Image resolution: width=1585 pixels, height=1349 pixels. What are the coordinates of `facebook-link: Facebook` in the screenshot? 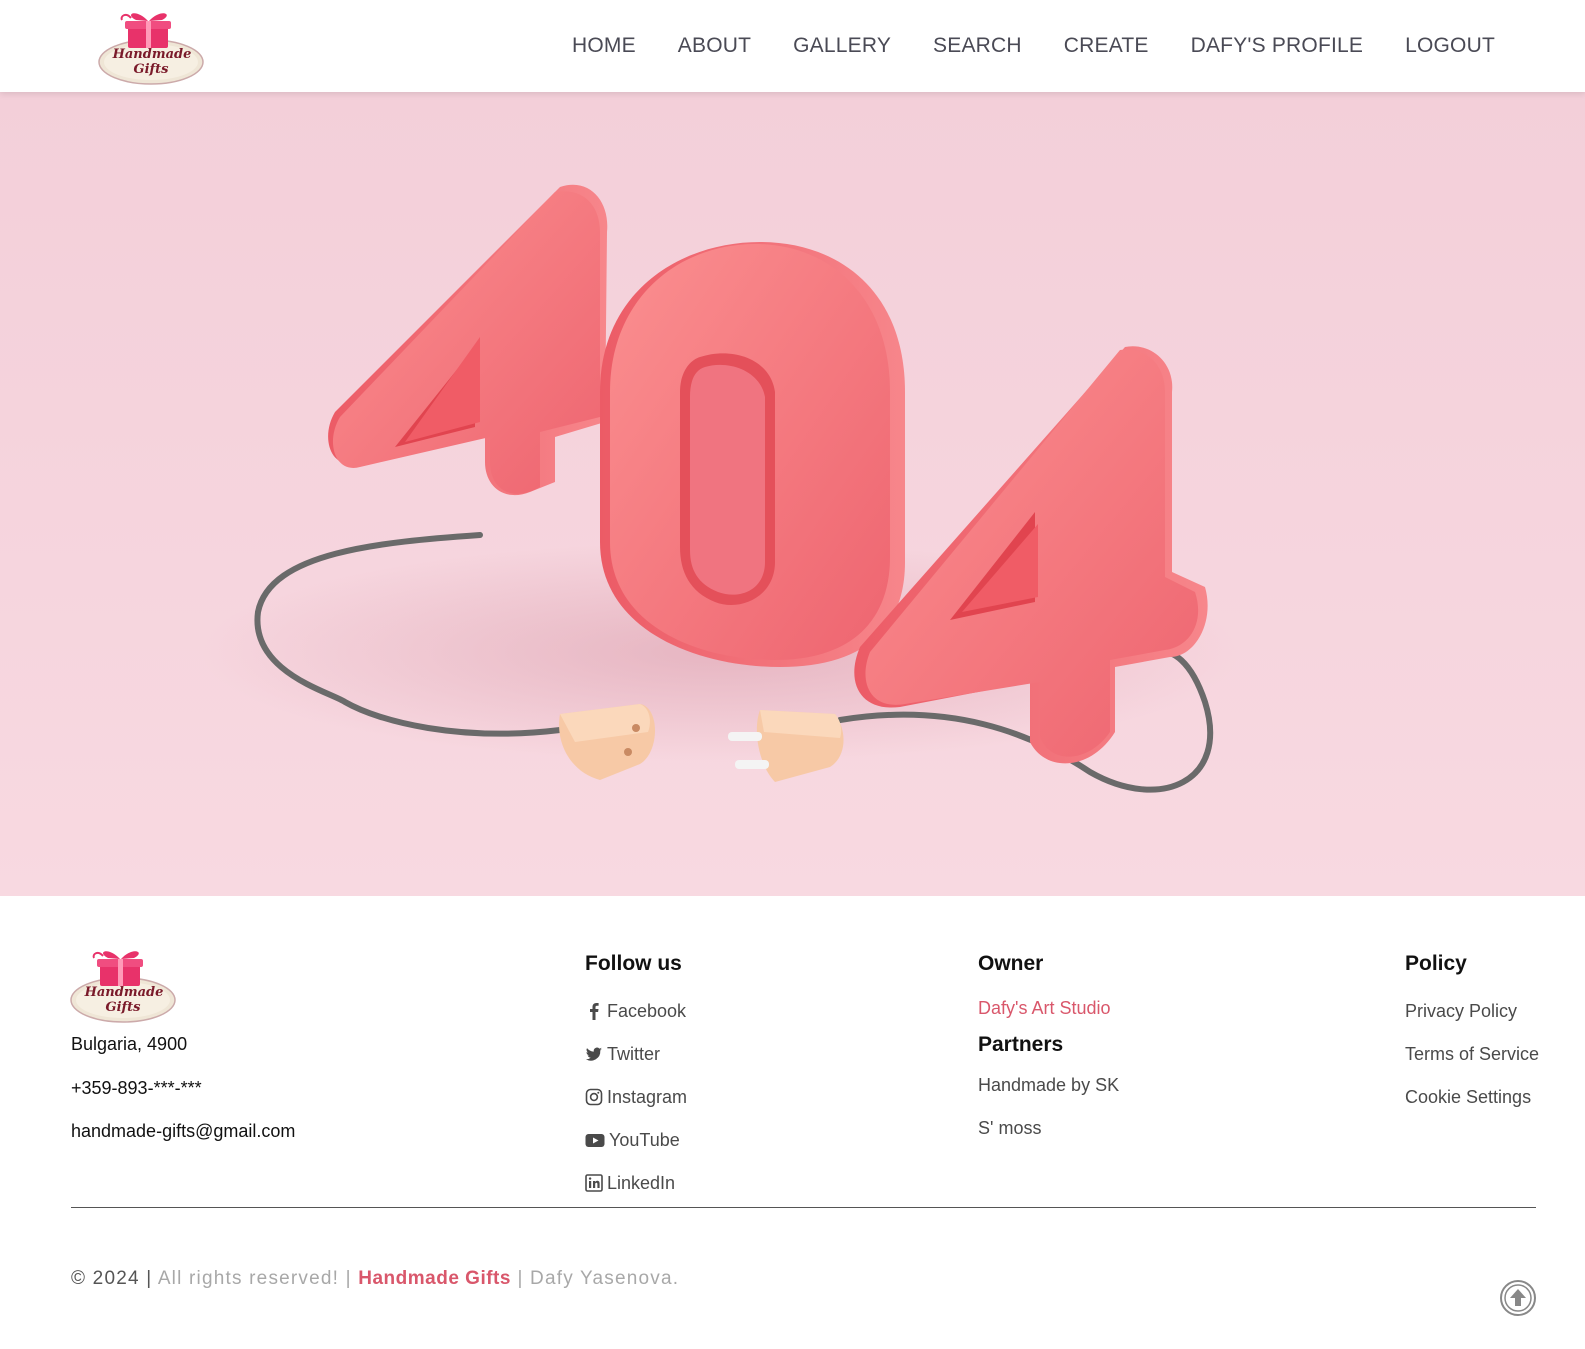 It's located at (636, 1010).